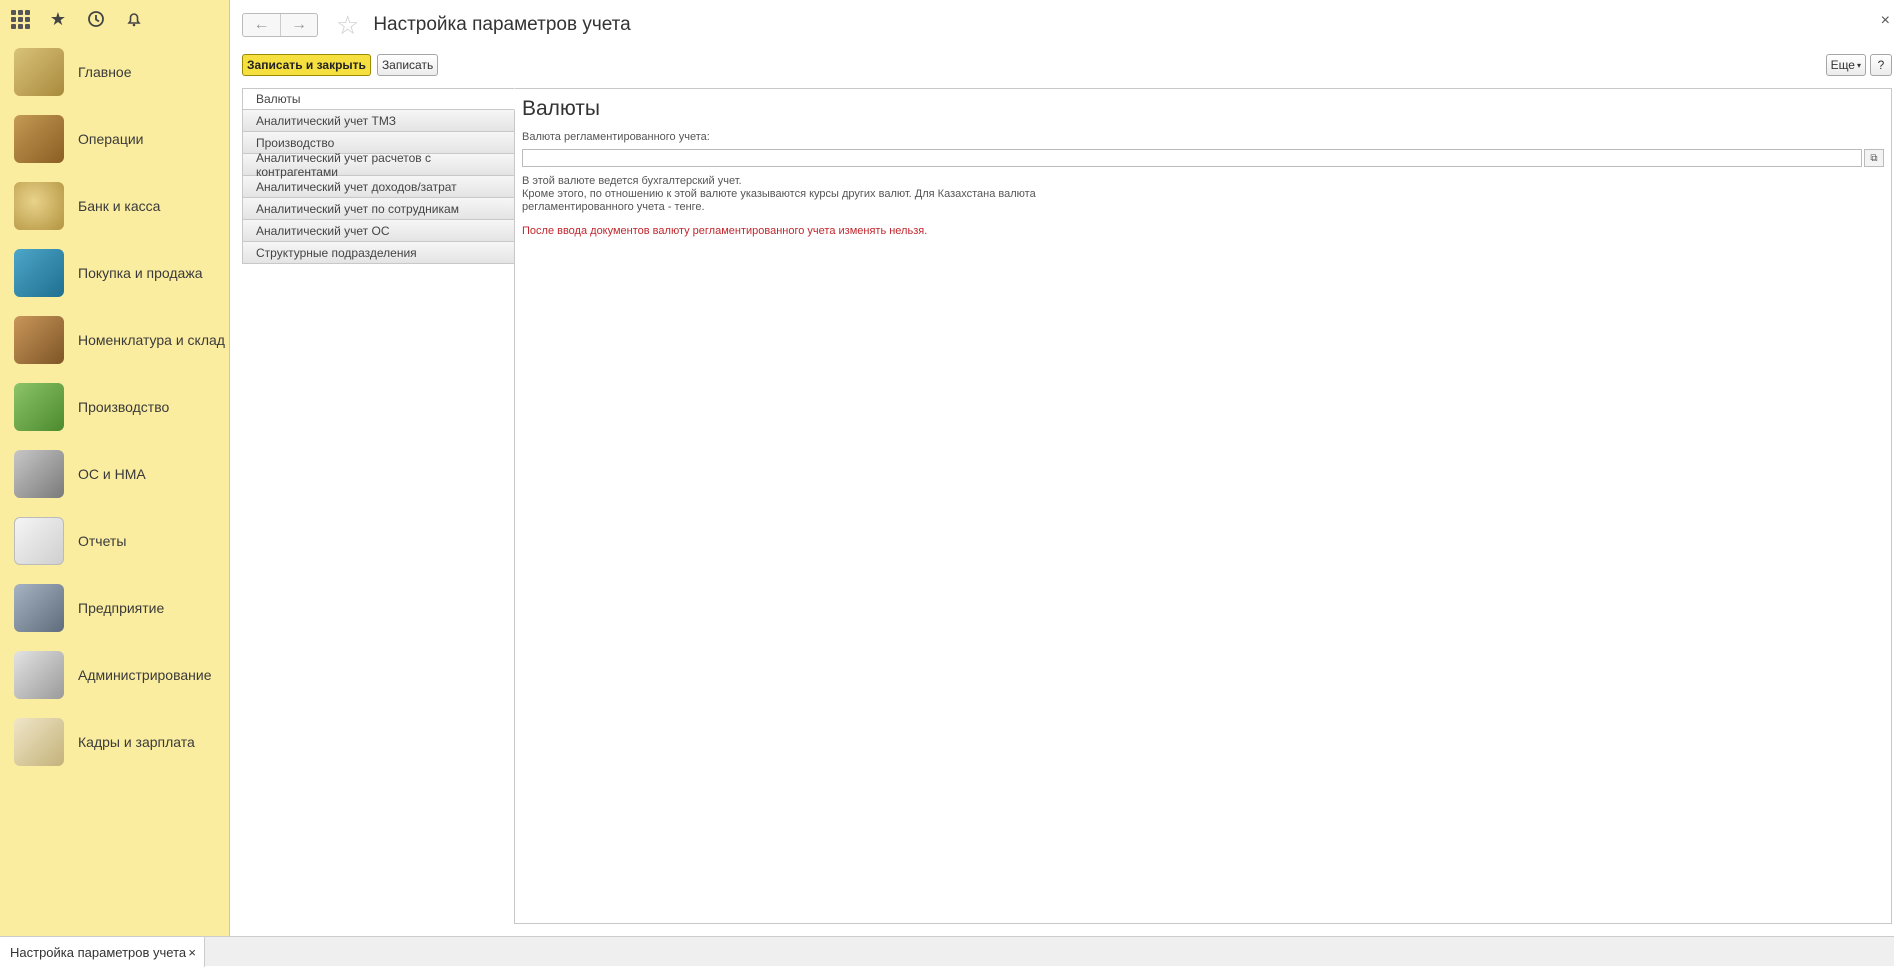 This screenshot has height=967, width=1894. Describe the element at coordinates (20, 19) in the screenshot. I see `apps-grid-icon` at that location.